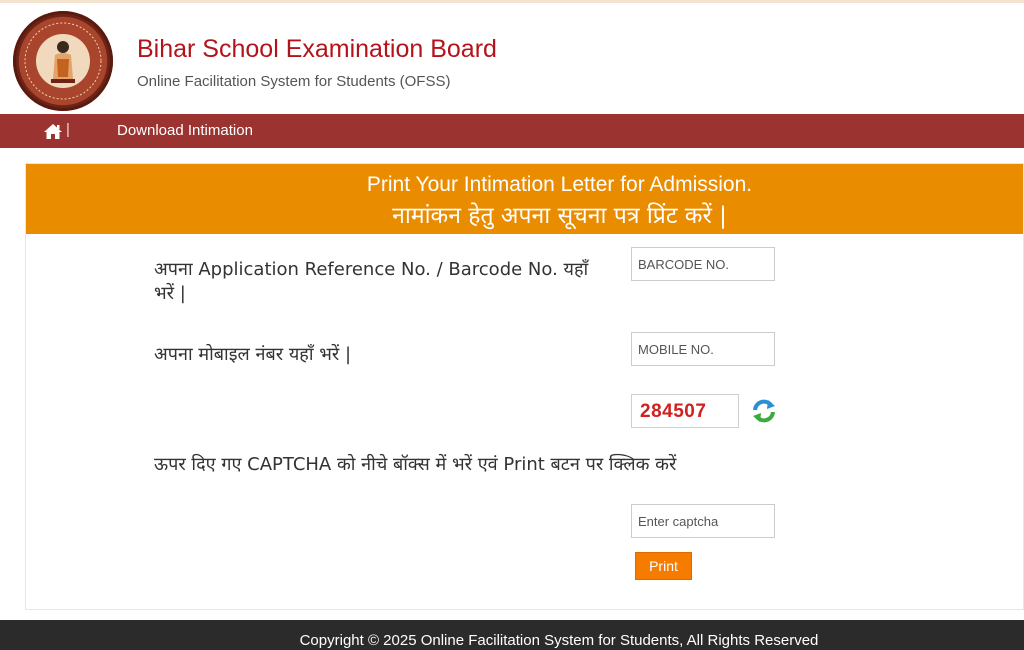 The image size is (1024, 650). I want to click on home-icon, so click(53, 131).